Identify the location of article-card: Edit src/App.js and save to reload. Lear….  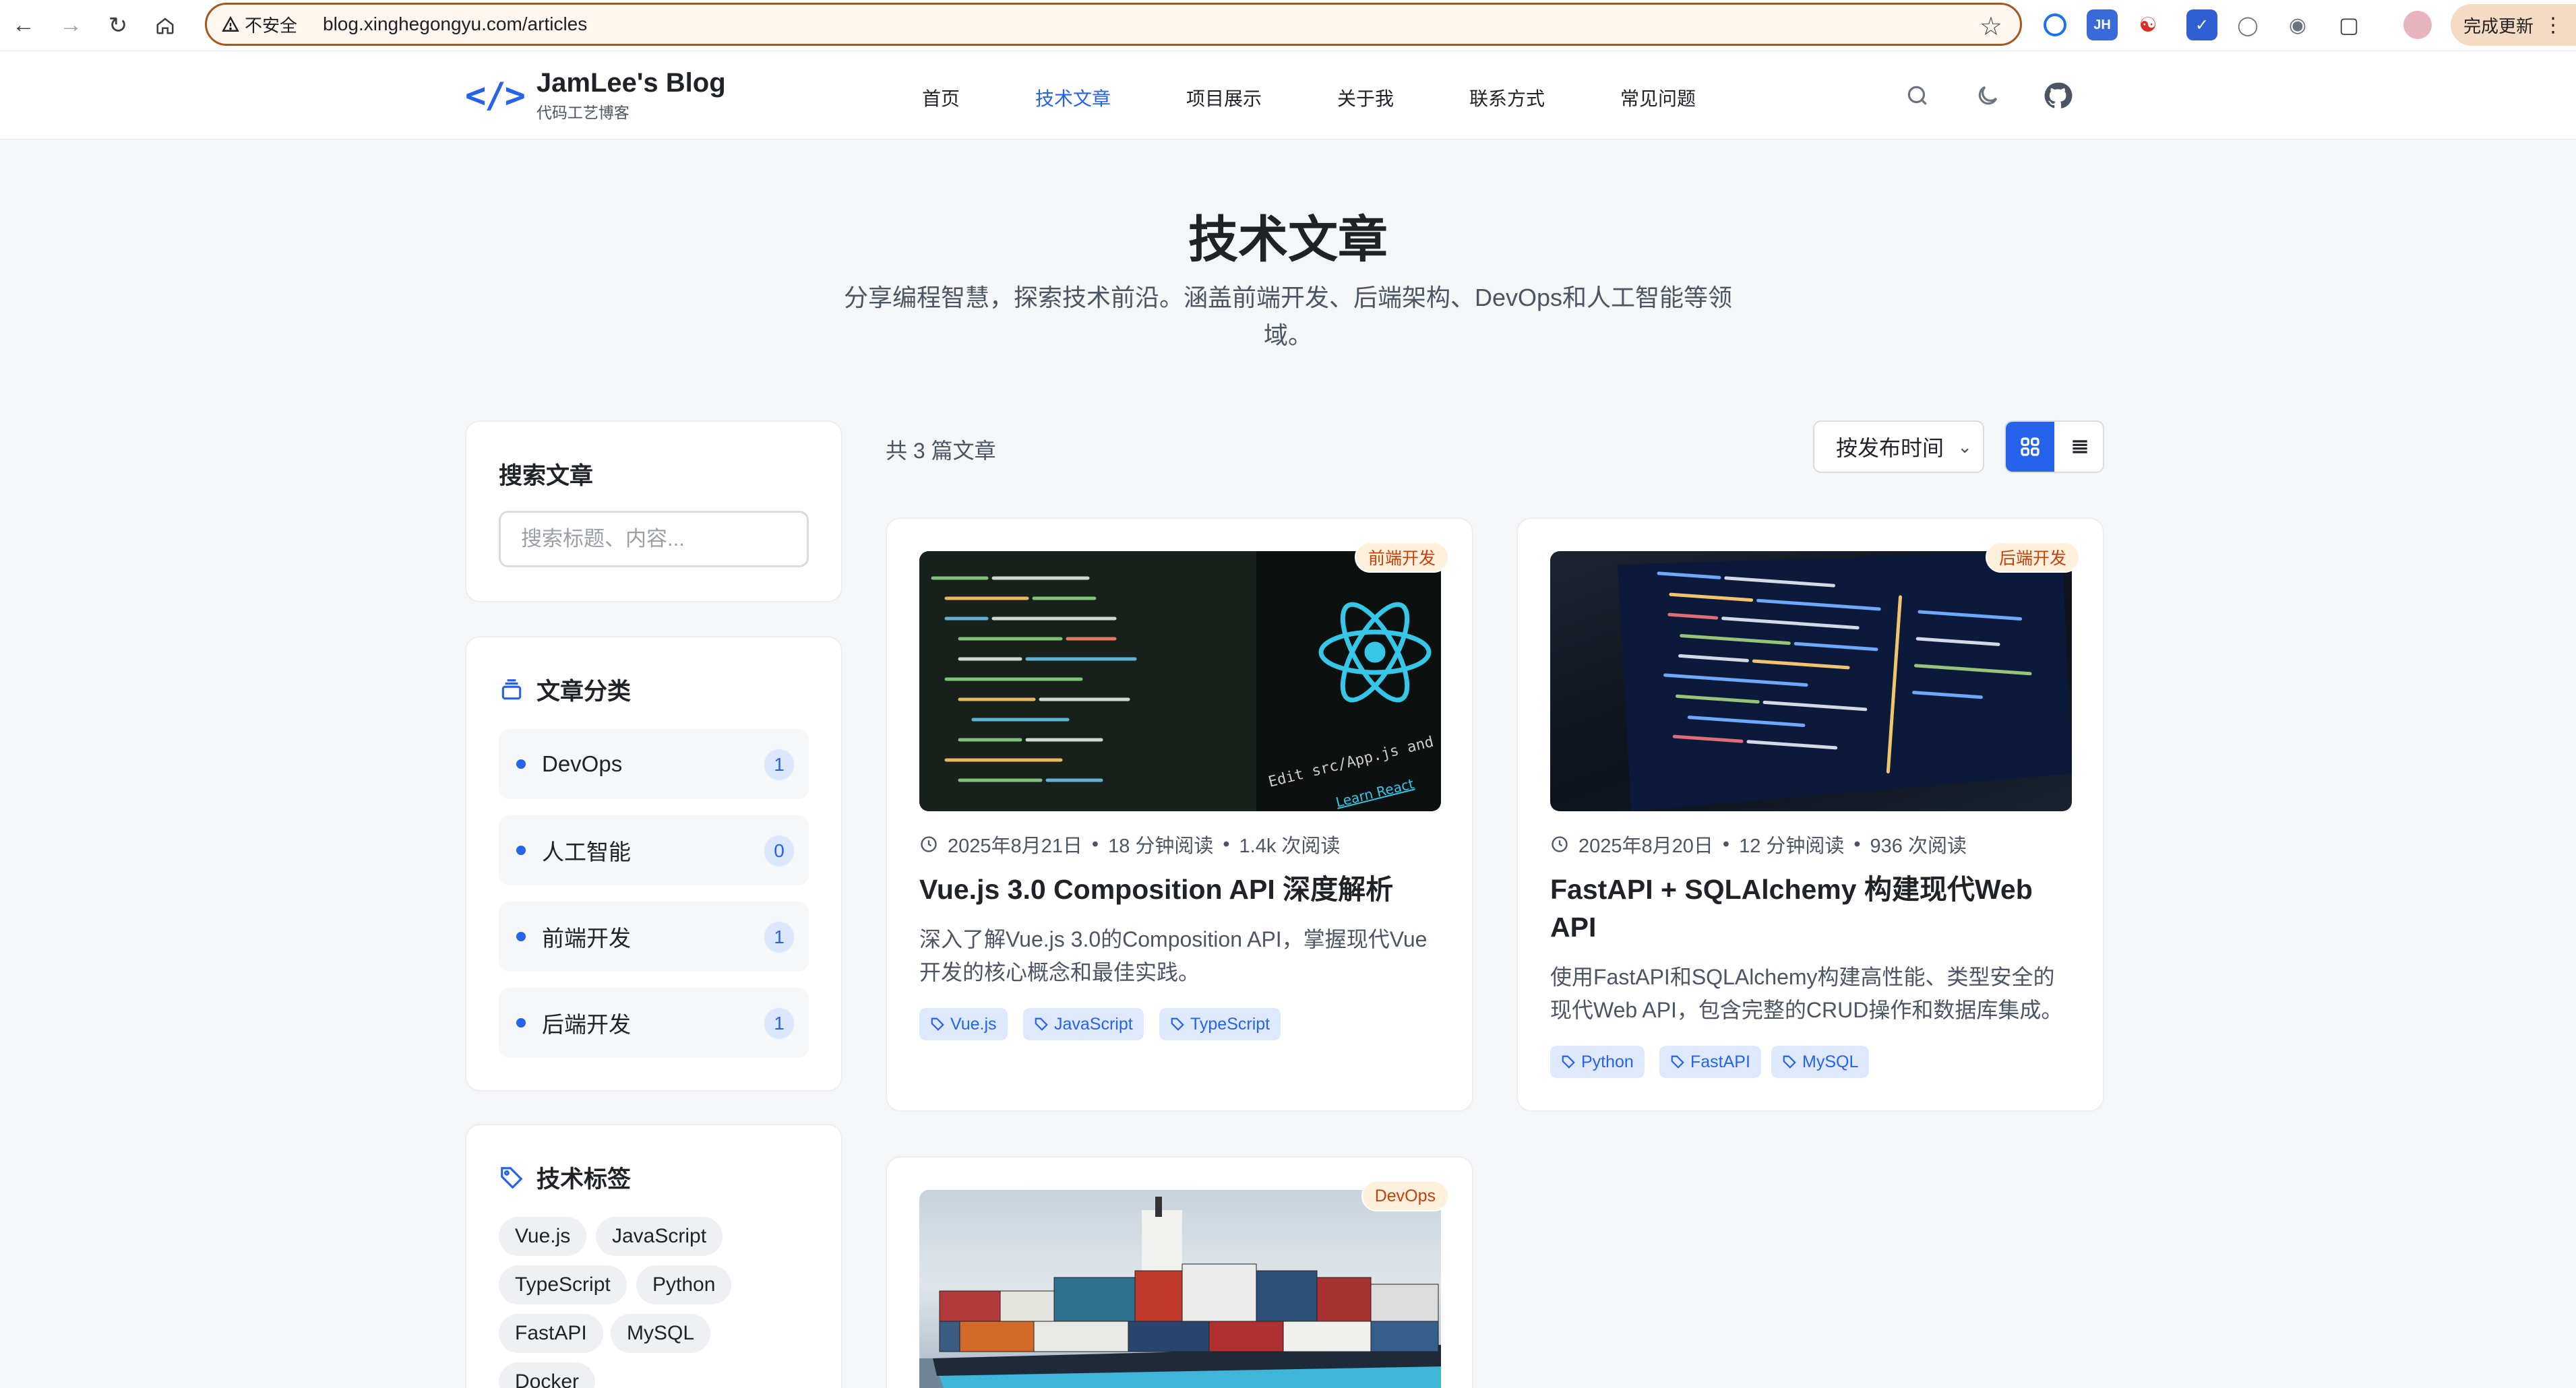
(1180, 814).